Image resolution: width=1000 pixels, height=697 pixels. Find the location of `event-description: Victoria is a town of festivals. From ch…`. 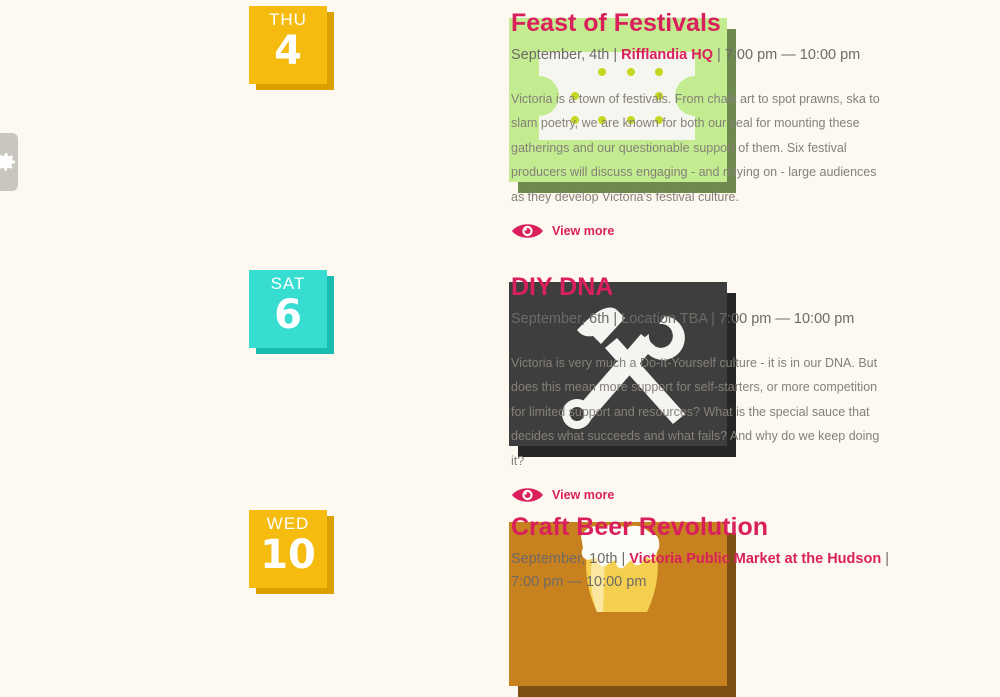

event-description: Victoria is a town of festivals. From ch… is located at coordinates (695, 148).